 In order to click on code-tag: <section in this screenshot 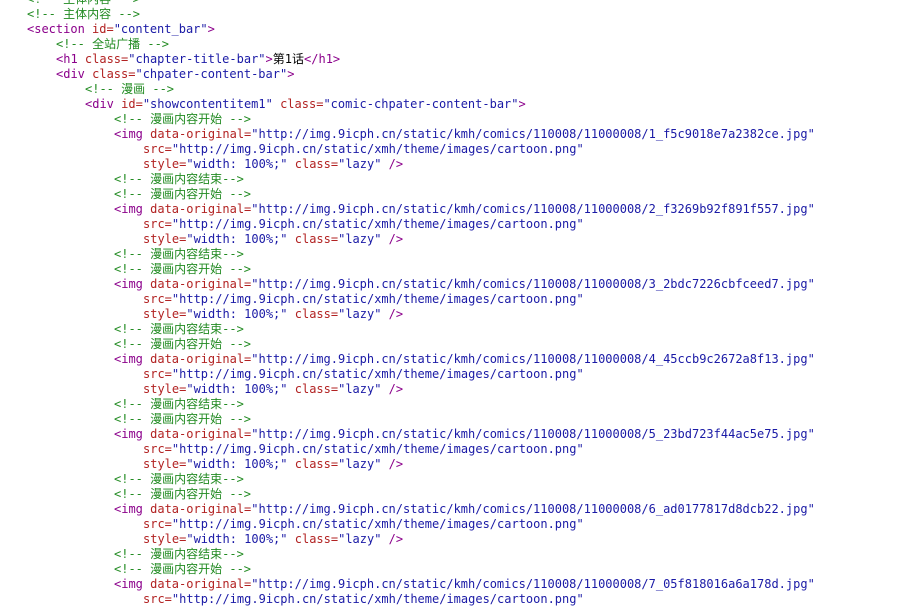, I will do `click(56, 29)`.